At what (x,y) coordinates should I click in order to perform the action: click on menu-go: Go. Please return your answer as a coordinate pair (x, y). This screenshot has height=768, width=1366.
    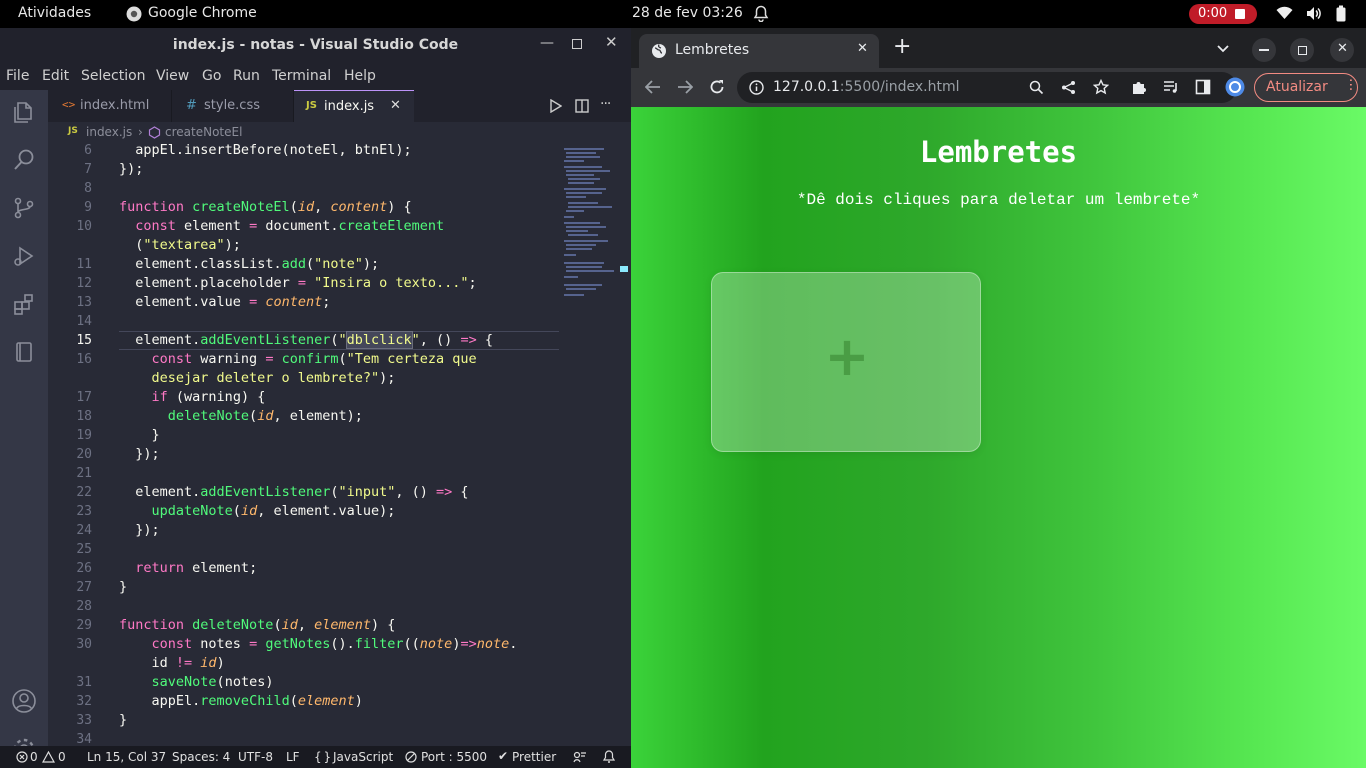
    Looking at the image, I should click on (211, 76).